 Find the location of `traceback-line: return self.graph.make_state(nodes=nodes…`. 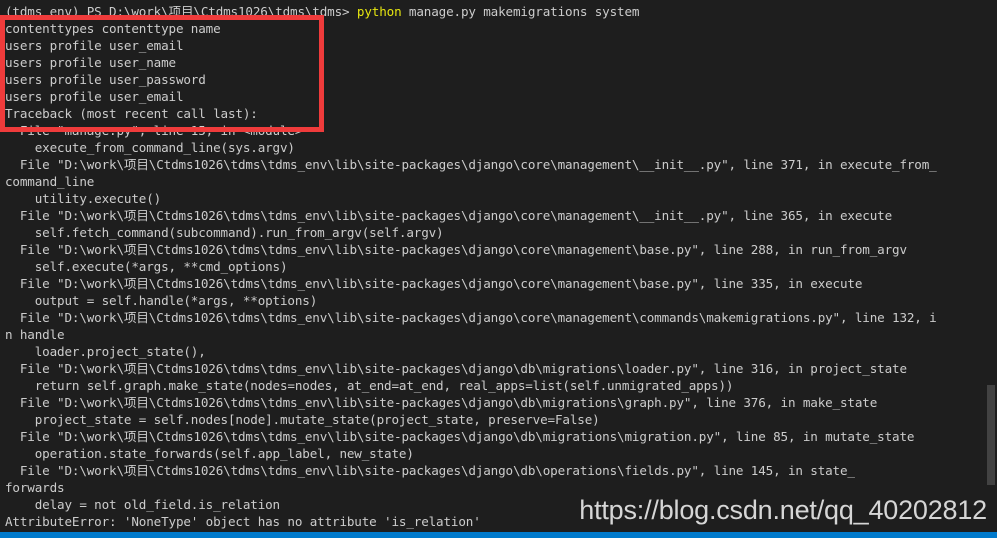

traceback-line: return self.graph.make_state(nodes=nodes… is located at coordinates (369, 385).